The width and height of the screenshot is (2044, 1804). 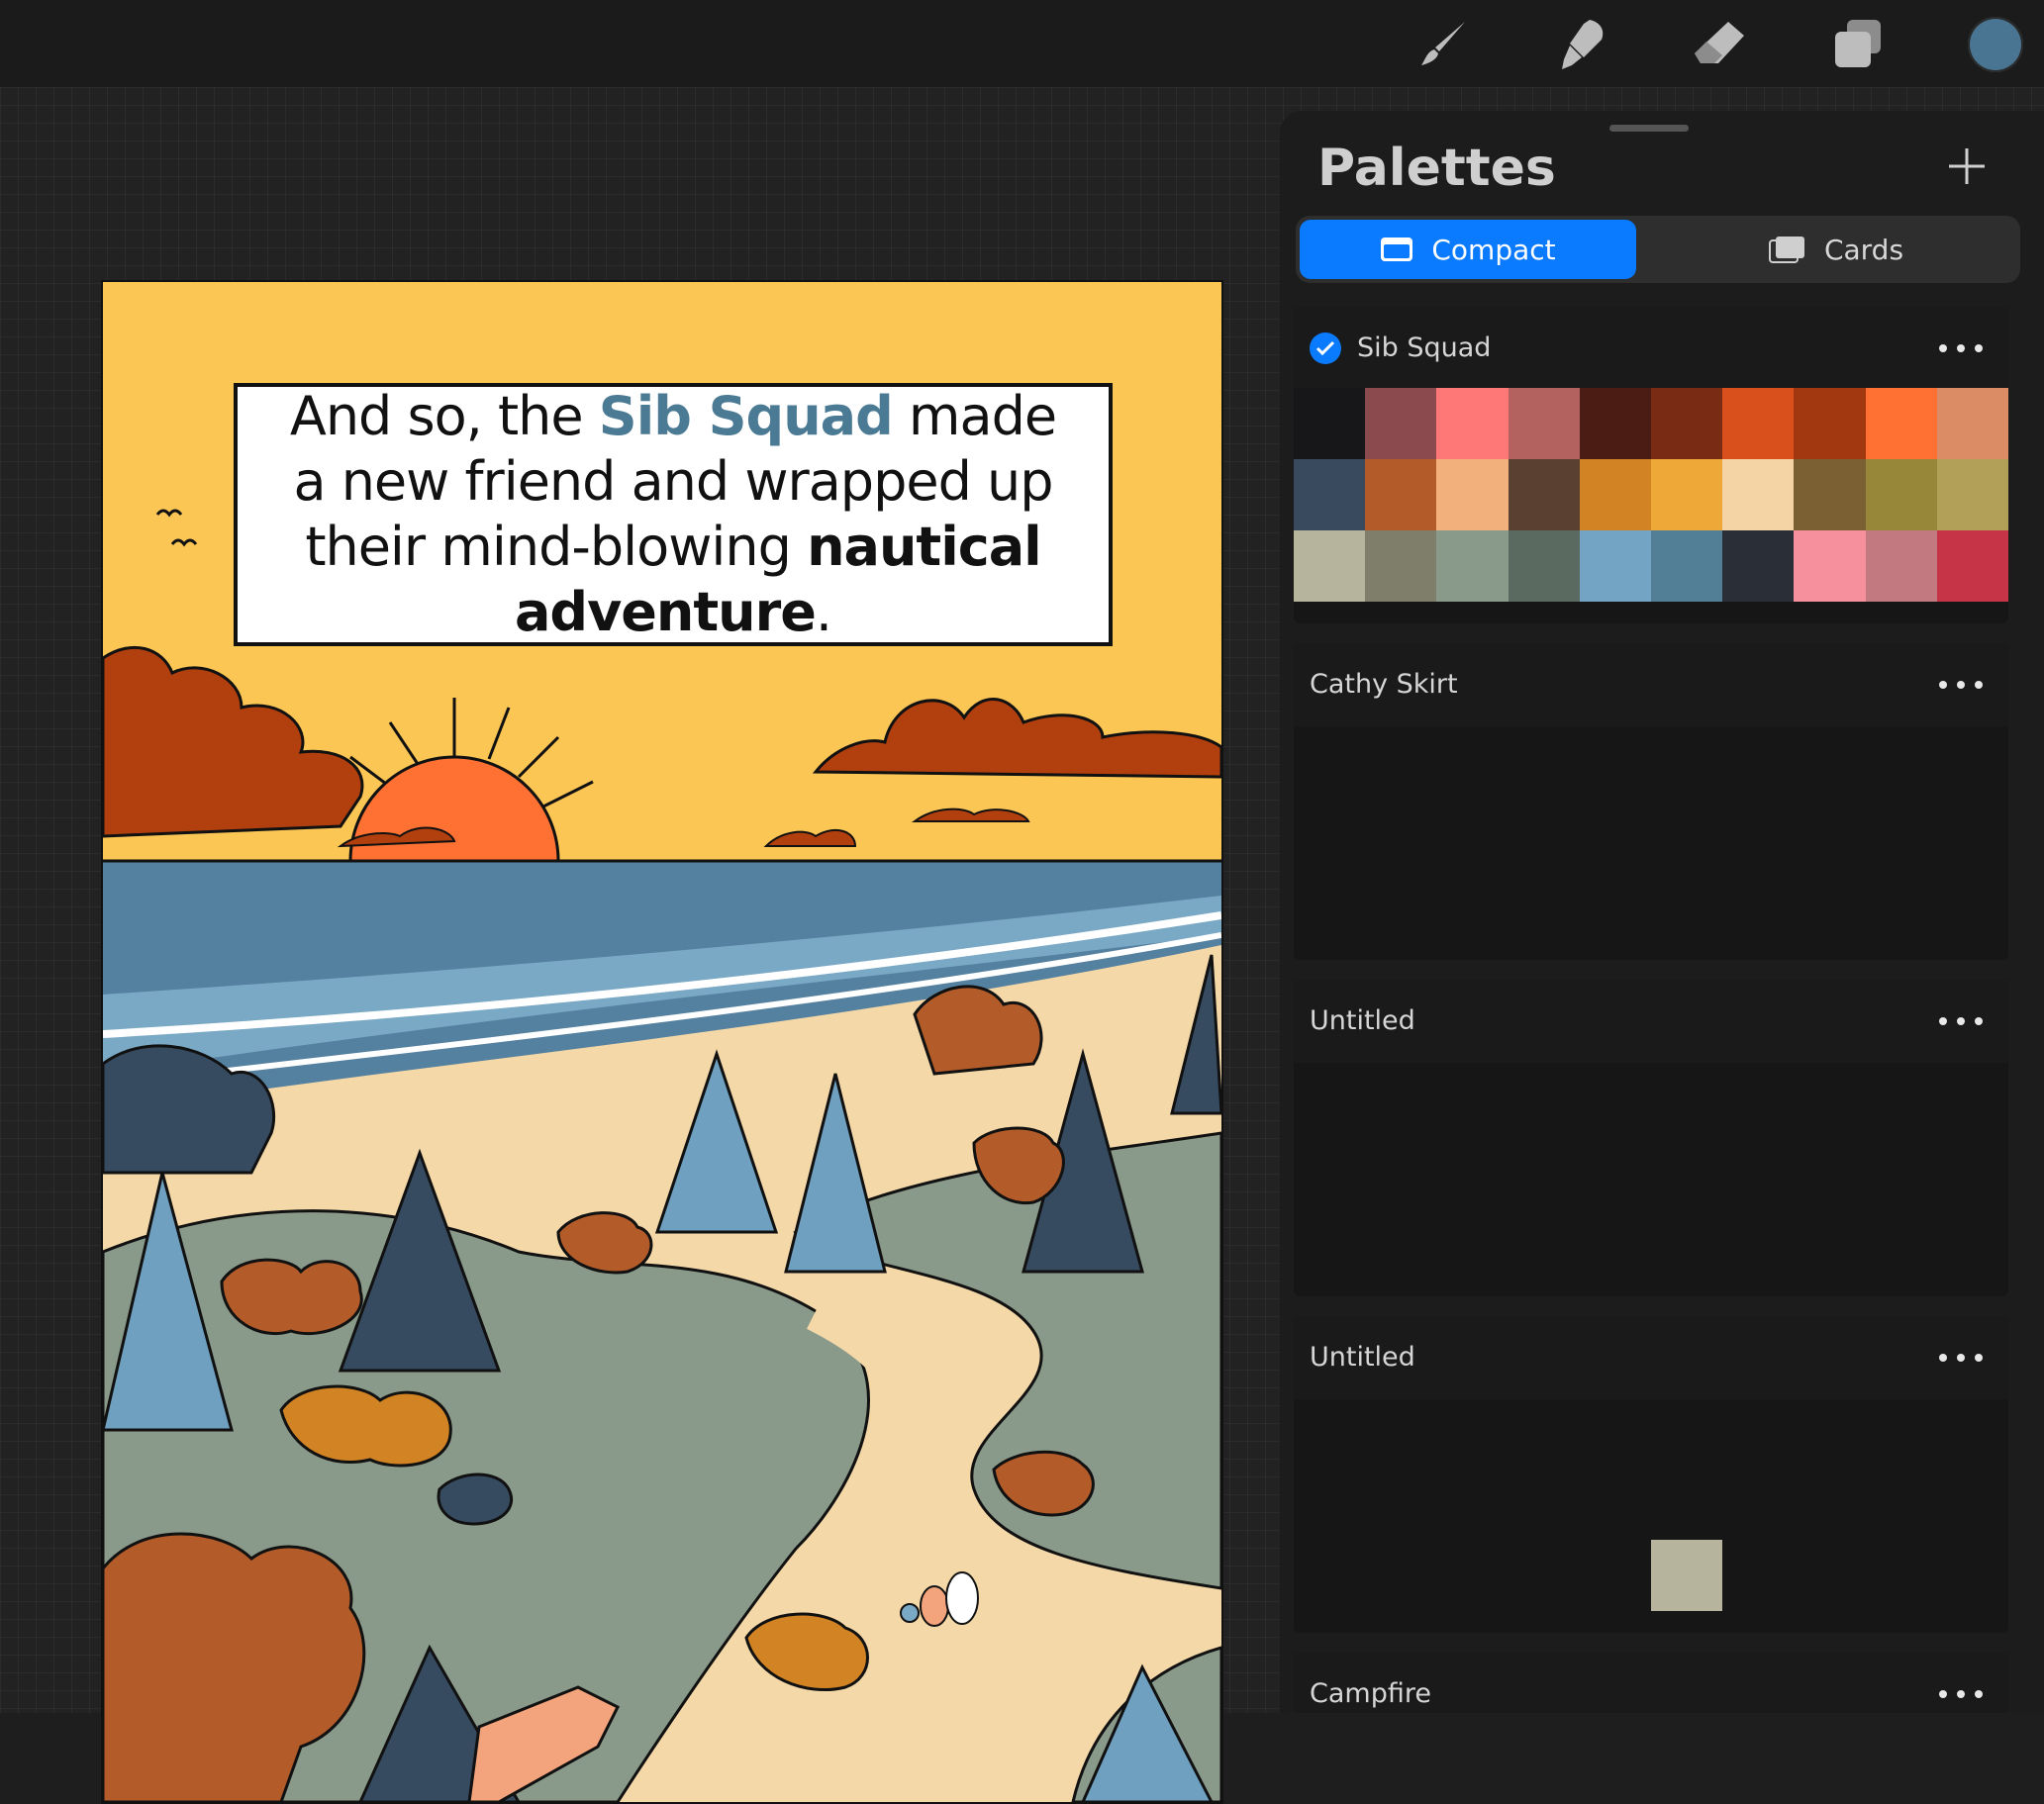 What do you see at coordinates (1325, 348) in the screenshot?
I see `checkmark-icon` at bounding box center [1325, 348].